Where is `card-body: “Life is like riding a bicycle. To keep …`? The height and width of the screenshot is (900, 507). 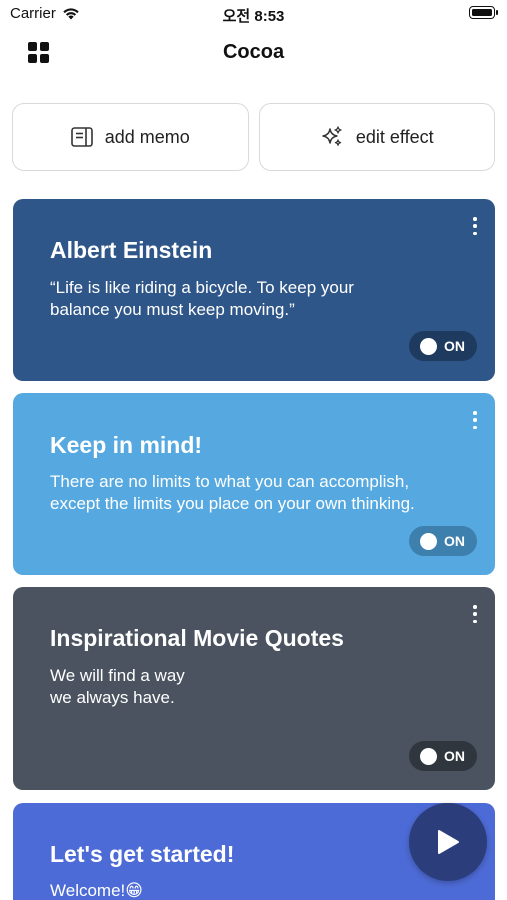 card-body: “Life is like riding a bicycle. To keep … is located at coordinates (202, 298).